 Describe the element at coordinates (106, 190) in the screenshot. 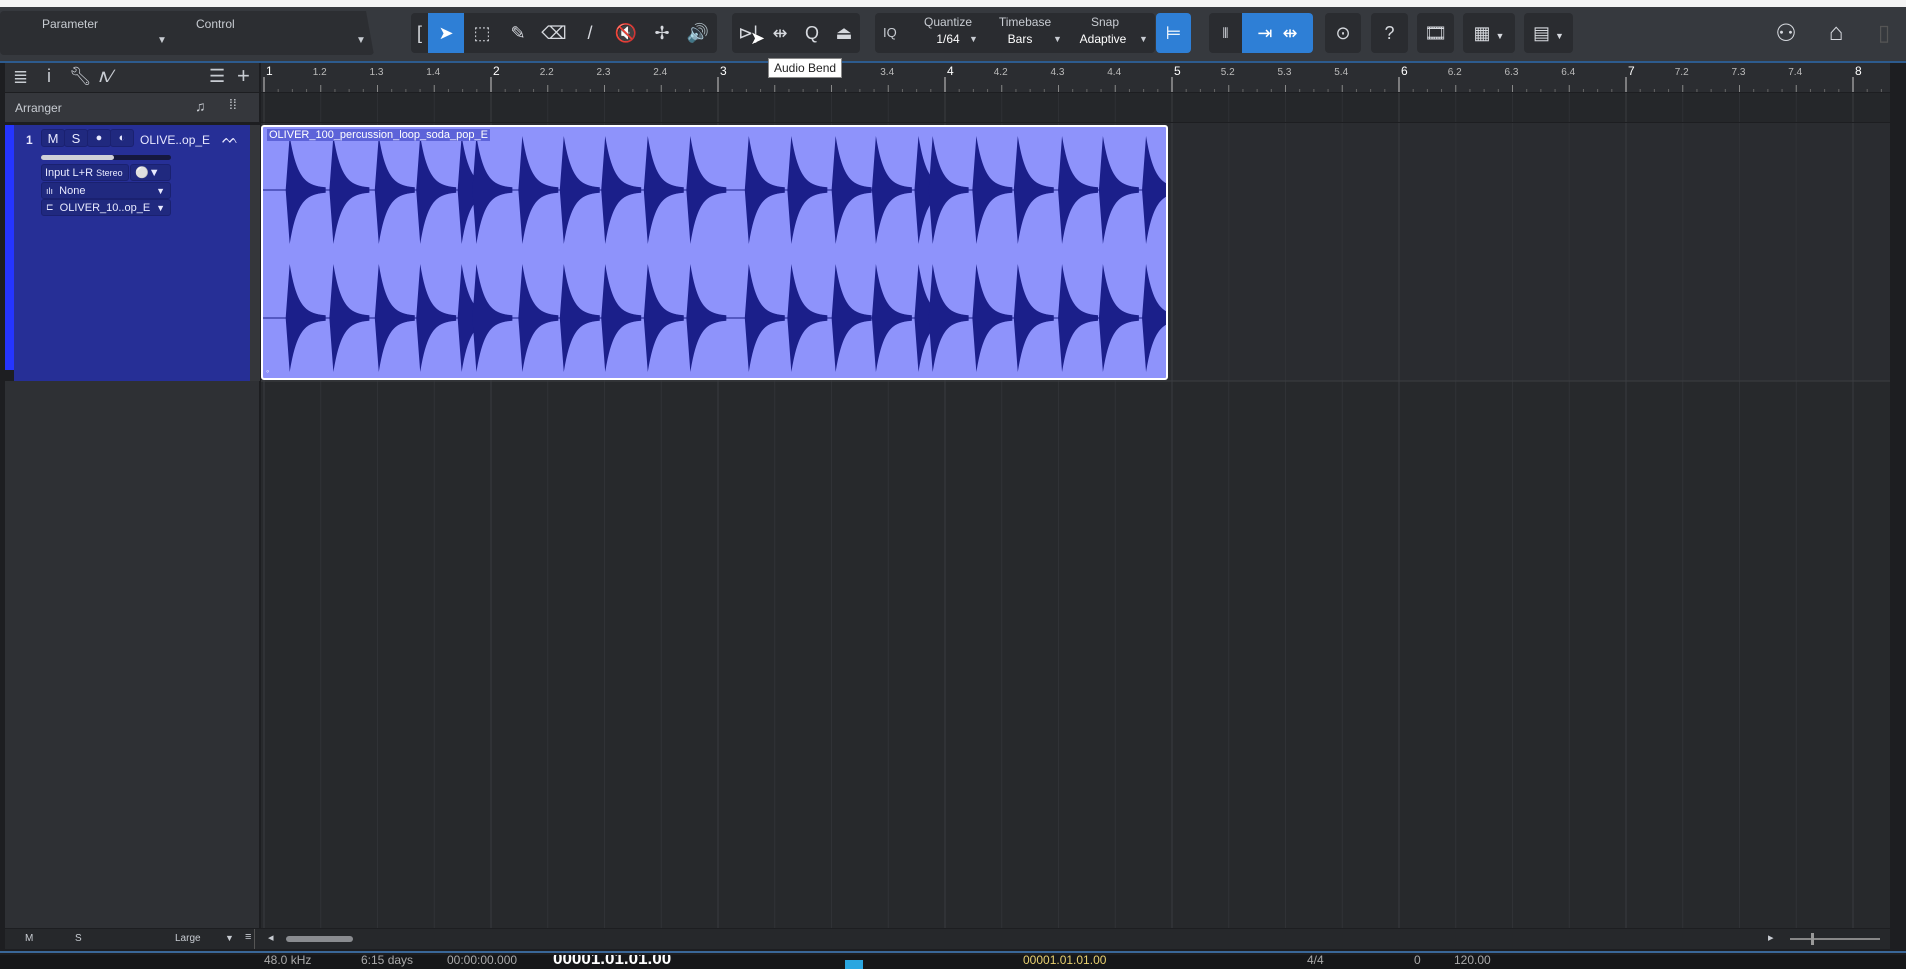

I see `instrument-select: ılı None ▼` at that location.